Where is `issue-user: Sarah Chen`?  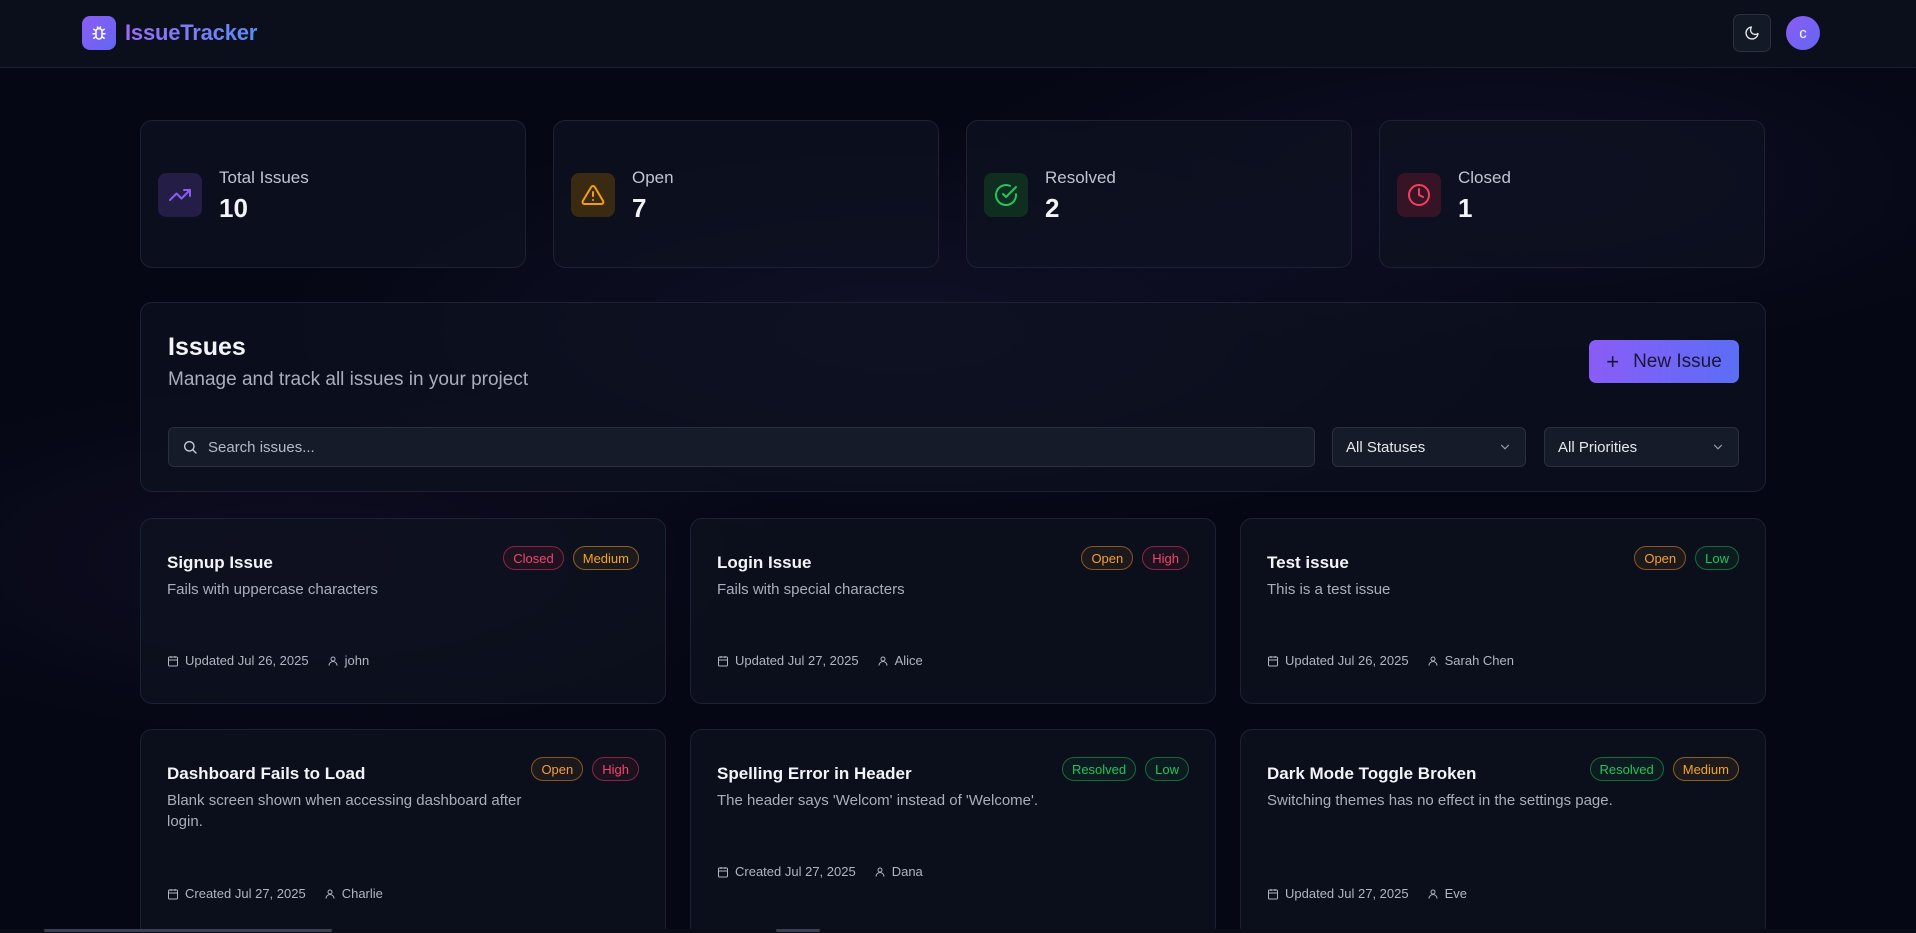 issue-user: Sarah Chen is located at coordinates (1479, 660).